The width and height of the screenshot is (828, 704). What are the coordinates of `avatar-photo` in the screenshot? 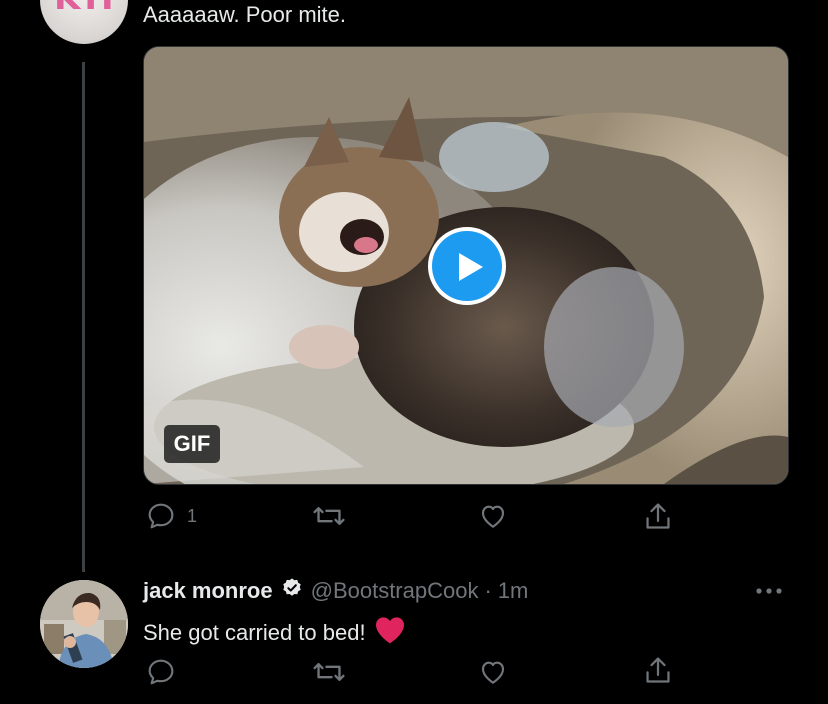 It's located at (84, 624).